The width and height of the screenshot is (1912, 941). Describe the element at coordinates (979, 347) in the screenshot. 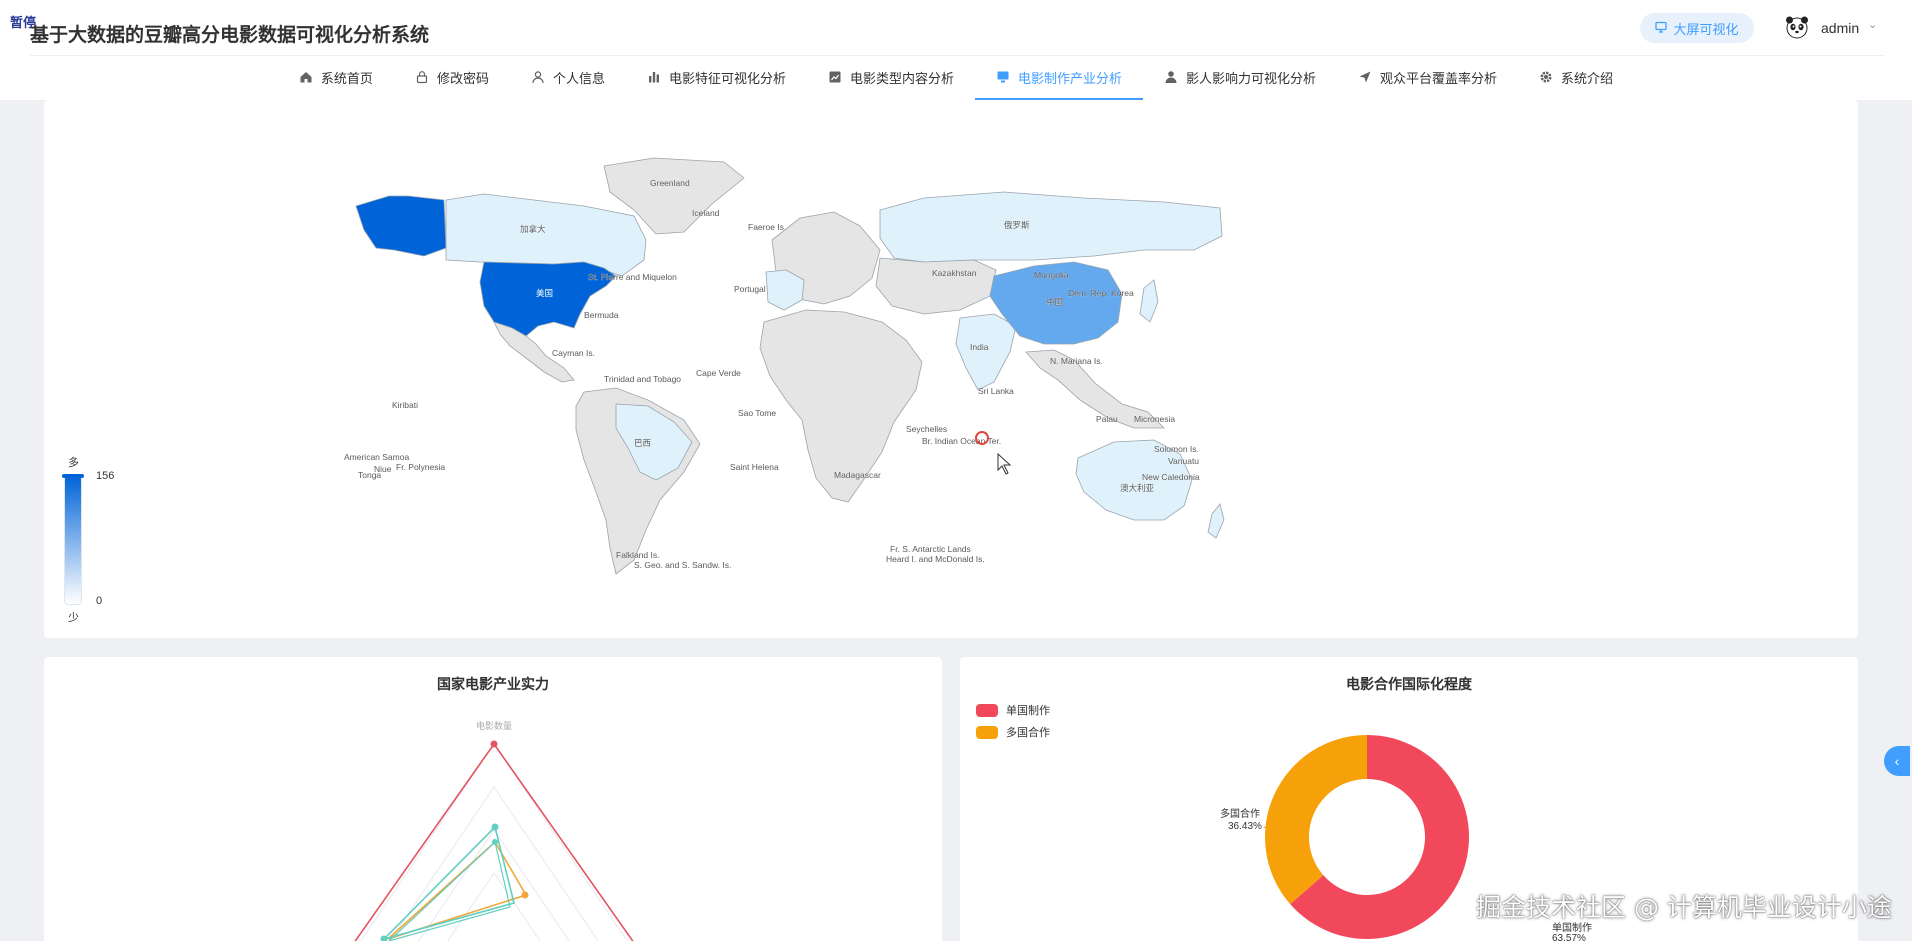

I see `map-label-india: India` at that location.